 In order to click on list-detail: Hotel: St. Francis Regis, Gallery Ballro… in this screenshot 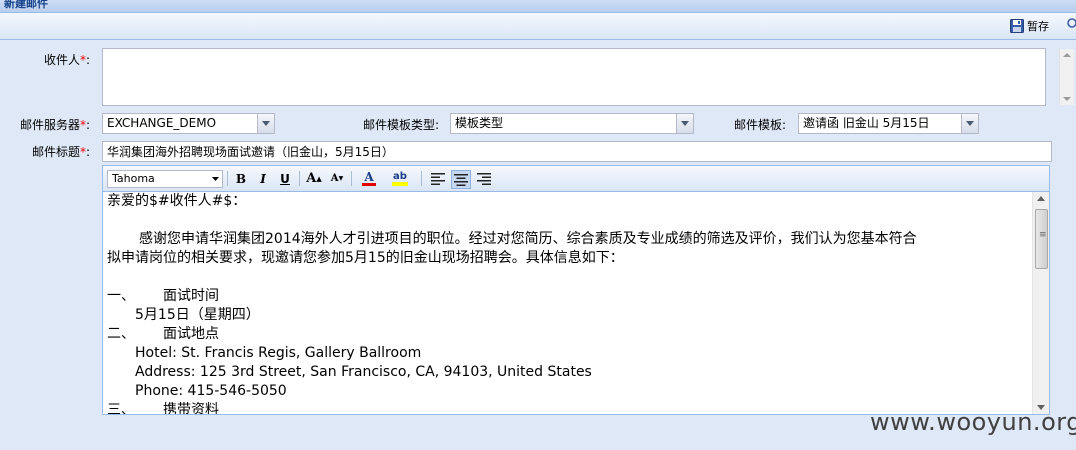, I will do `click(278, 353)`.